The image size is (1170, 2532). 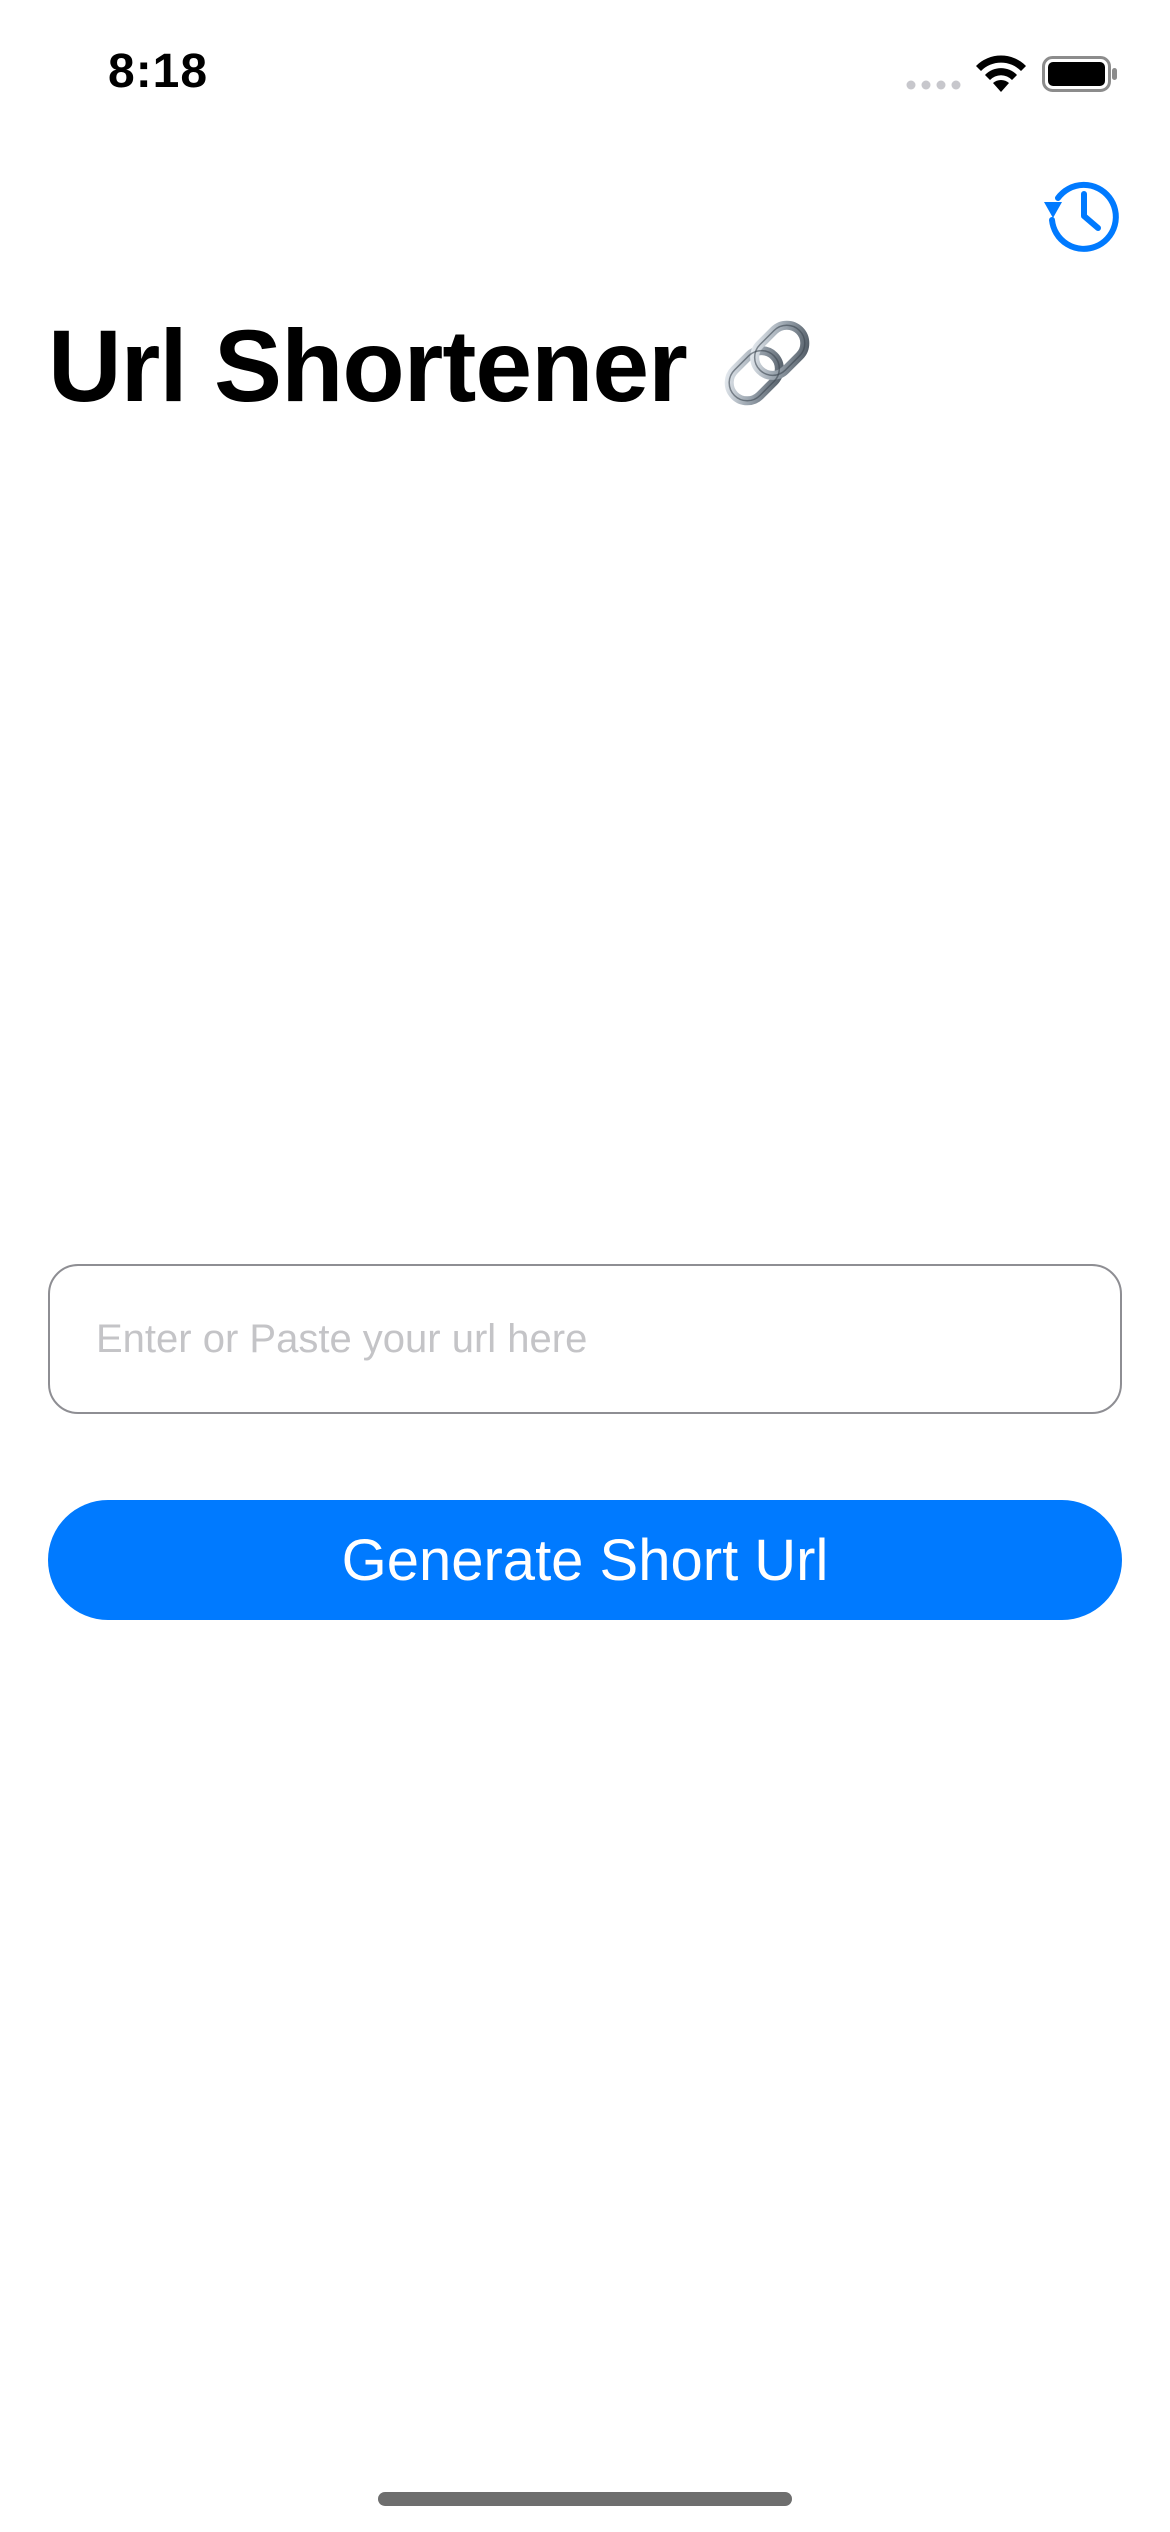 What do you see at coordinates (1079, 74) in the screenshot?
I see `battery-icon` at bounding box center [1079, 74].